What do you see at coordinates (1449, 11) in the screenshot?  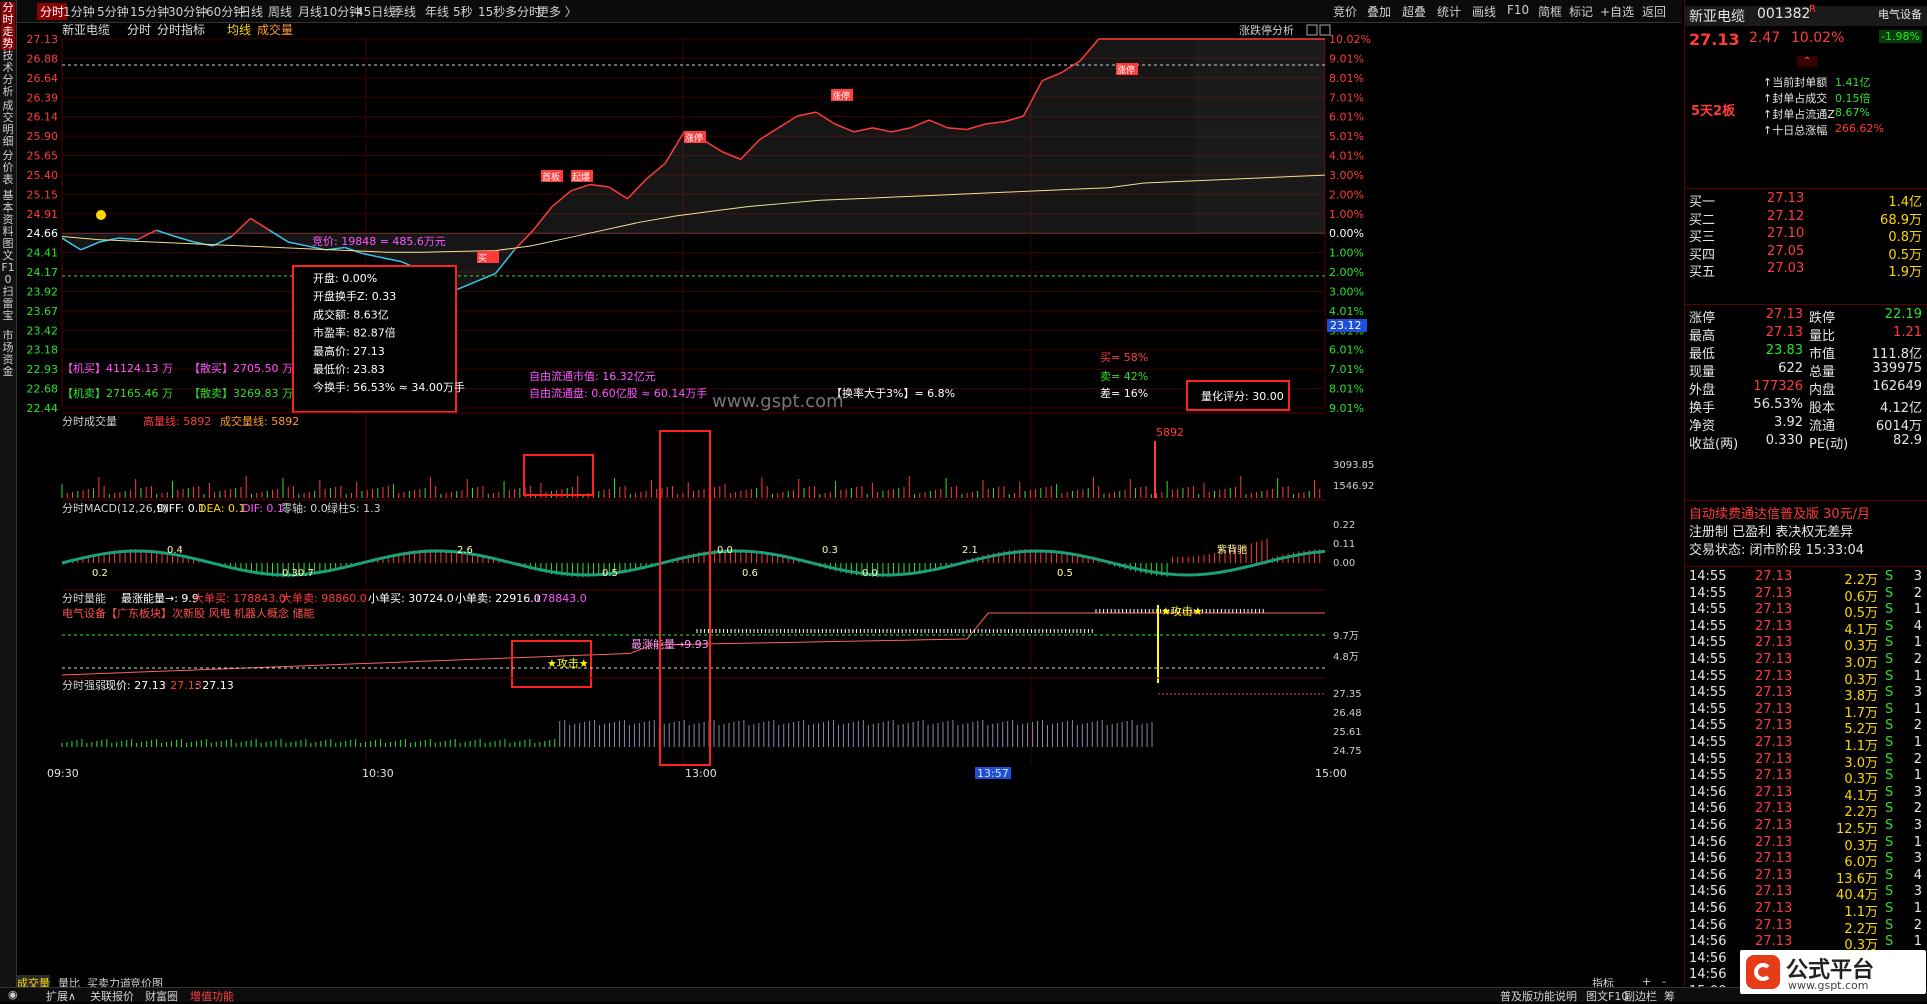 I see `toolbar-action-3: 统计` at bounding box center [1449, 11].